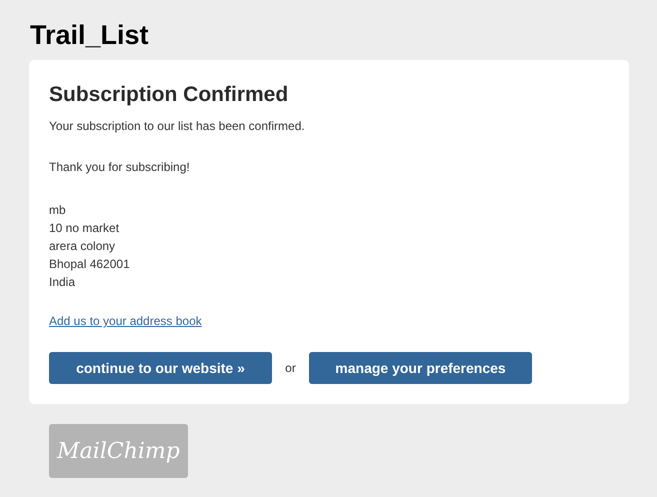  Describe the element at coordinates (290, 368) in the screenshot. I see `or-text: or` at that location.